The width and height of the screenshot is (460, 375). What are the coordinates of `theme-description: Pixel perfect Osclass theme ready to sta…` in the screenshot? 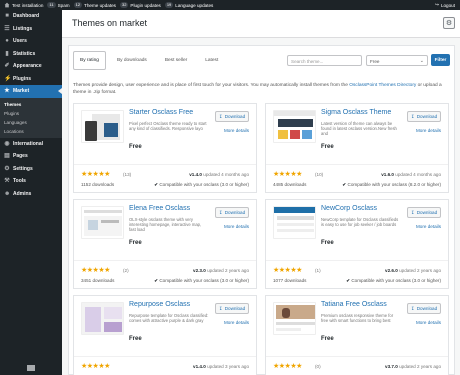 It's located at (168, 126).